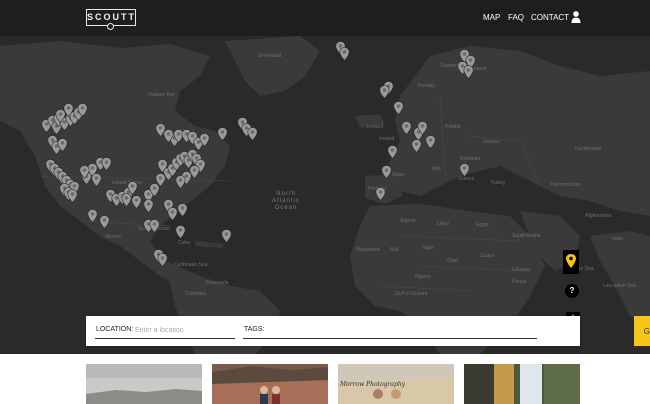 The width and height of the screenshot is (650, 404). What do you see at coordinates (183, 330) in the screenshot?
I see `location-input` at bounding box center [183, 330].